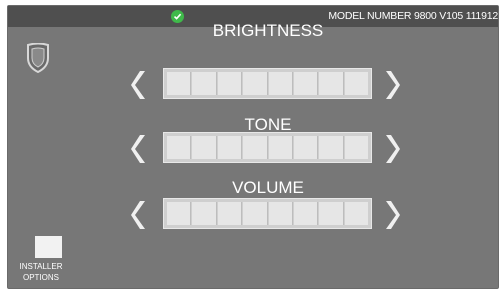 The image size is (502, 293). What do you see at coordinates (41, 272) in the screenshot?
I see `installer-options-label: INSTALLER OPTIONS` at bounding box center [41, 272].